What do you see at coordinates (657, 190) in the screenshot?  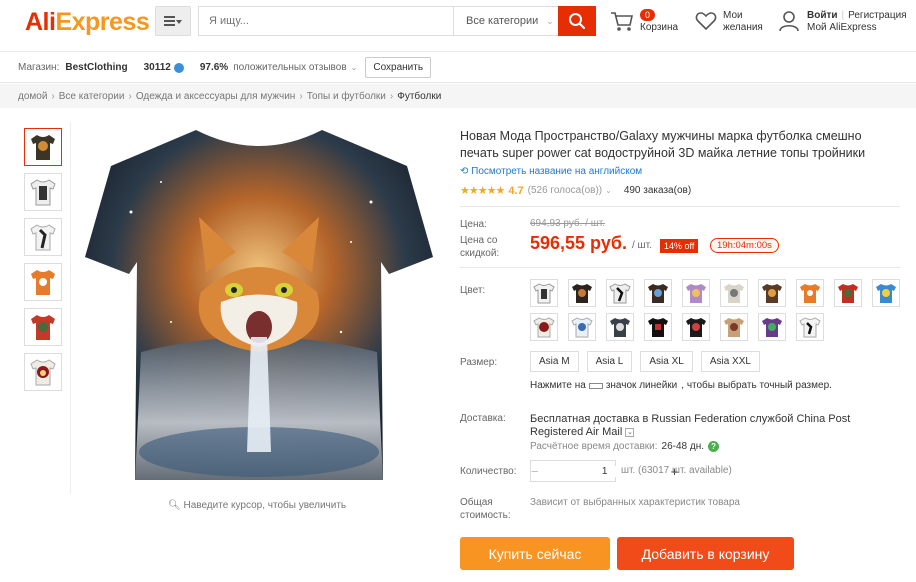 I see `orders-count: 490 заказа(ов)` at bounding box center [657, 190].